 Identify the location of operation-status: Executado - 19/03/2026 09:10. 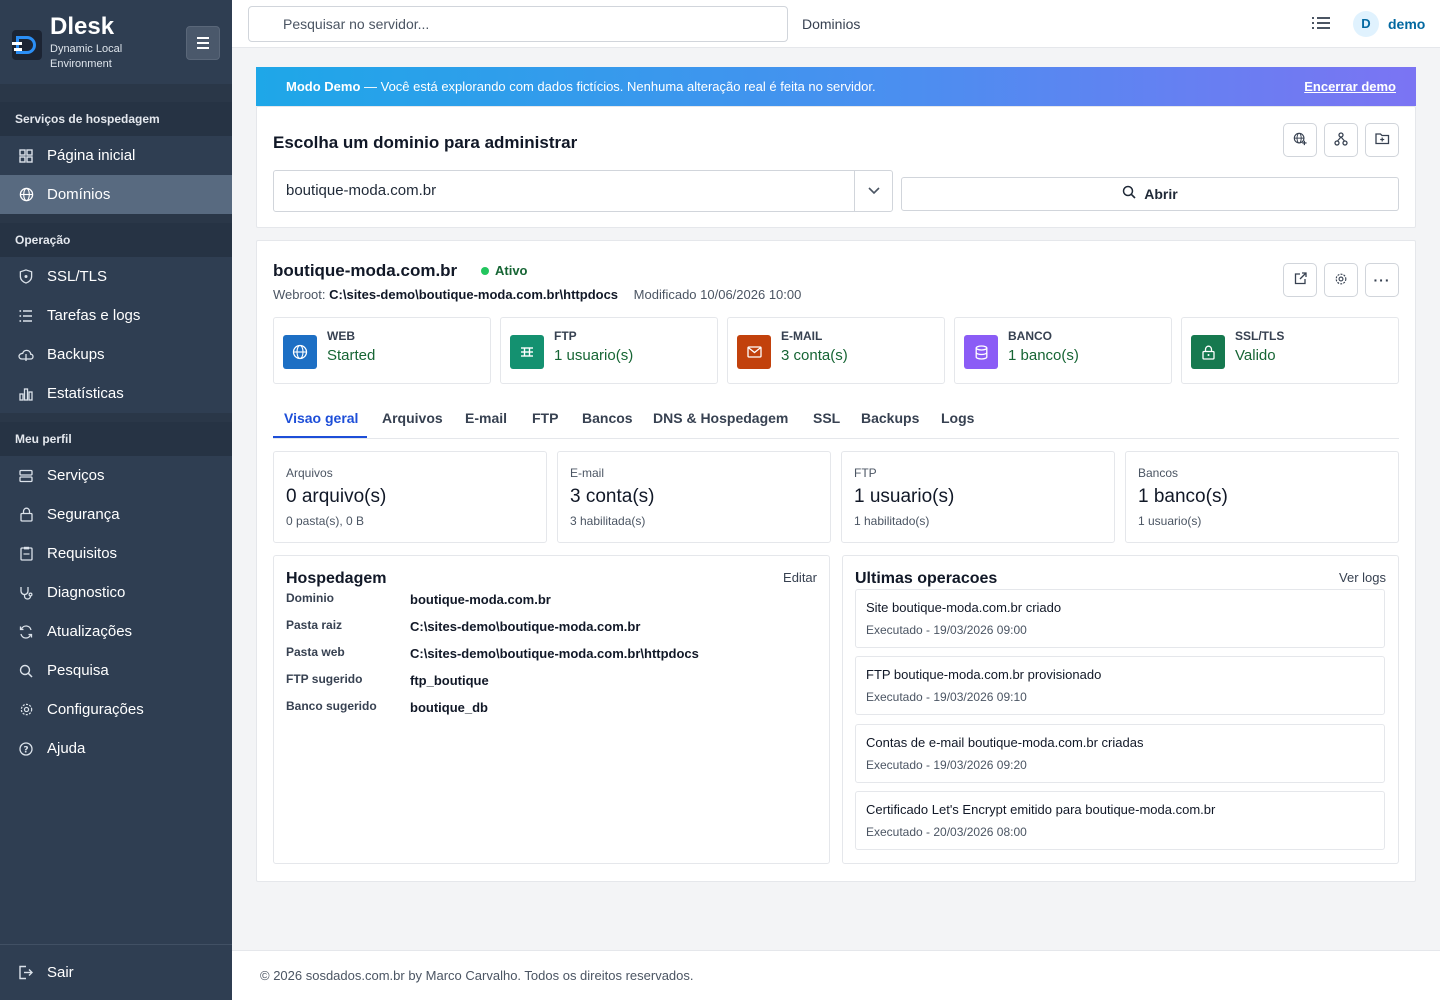
(946, 697).